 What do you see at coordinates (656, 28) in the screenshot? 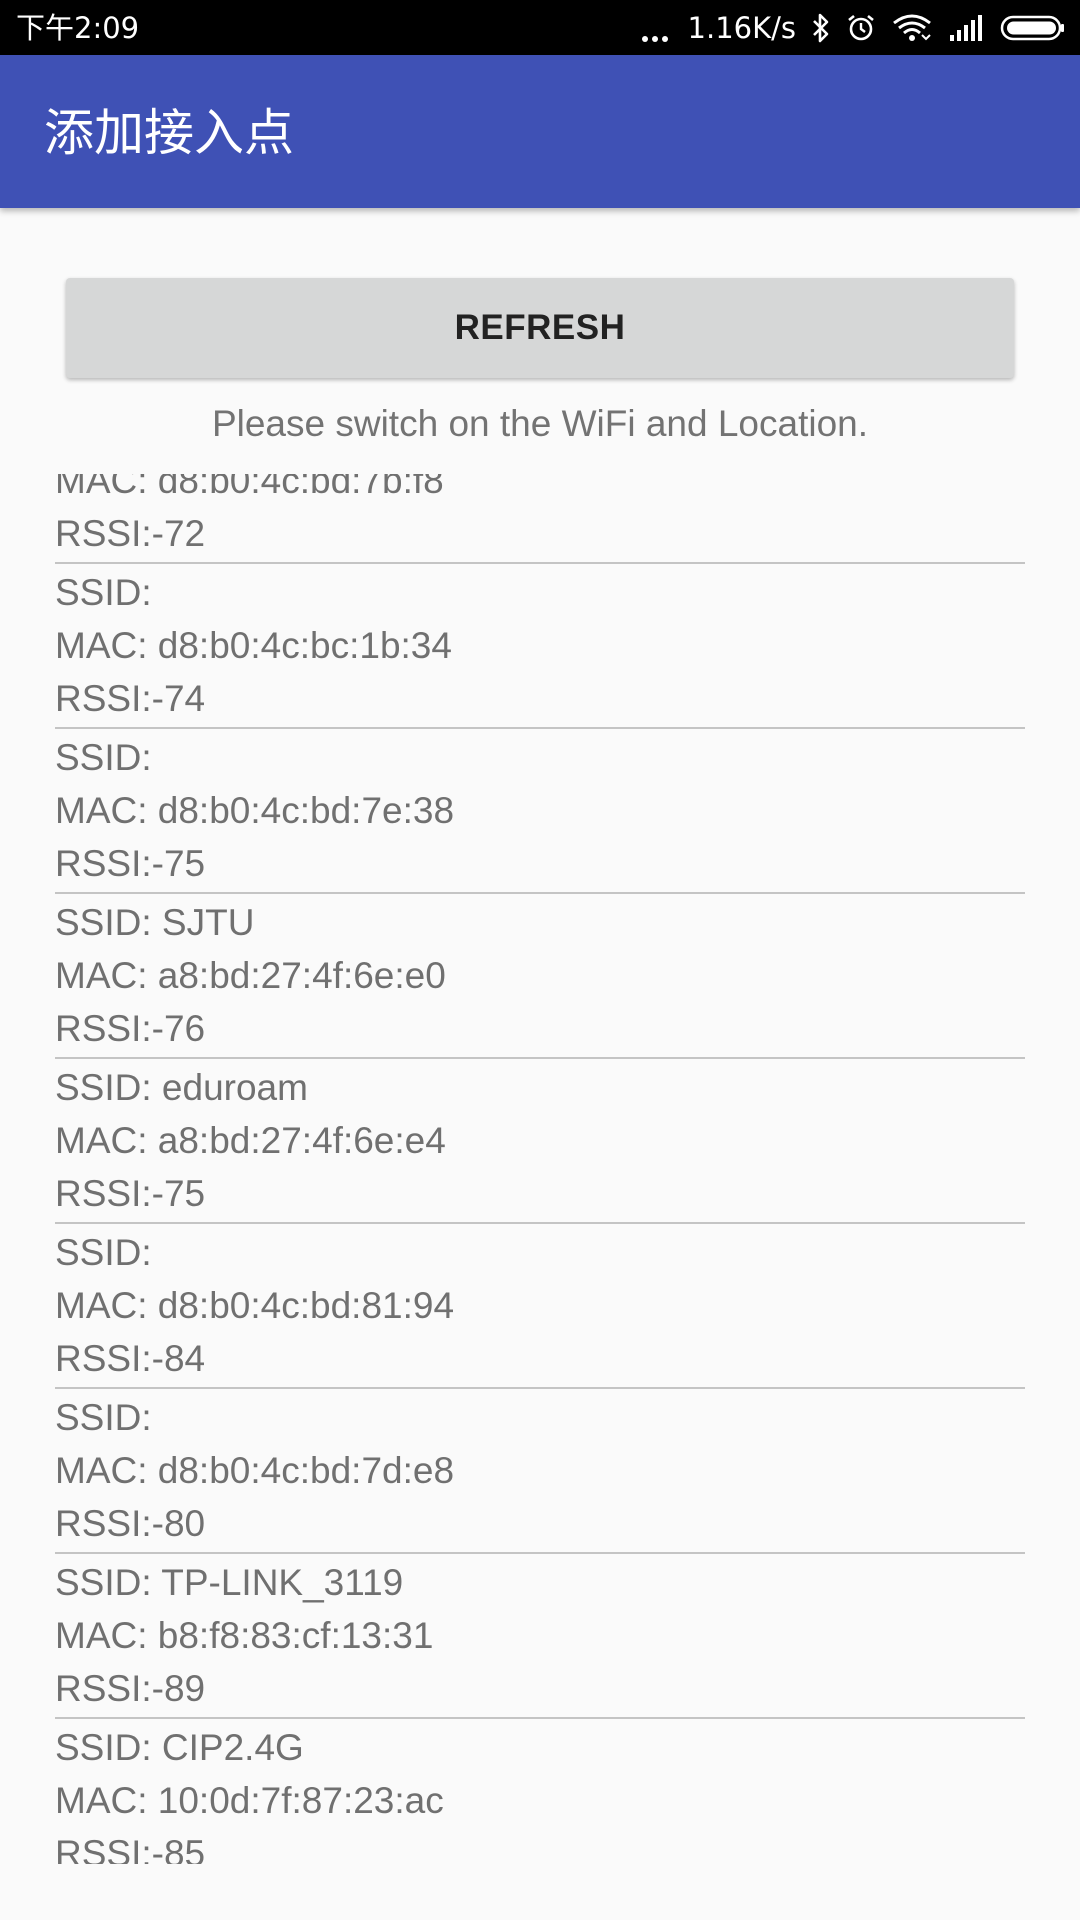
I see `more-dots-icon` at bounding box center [656, 28].